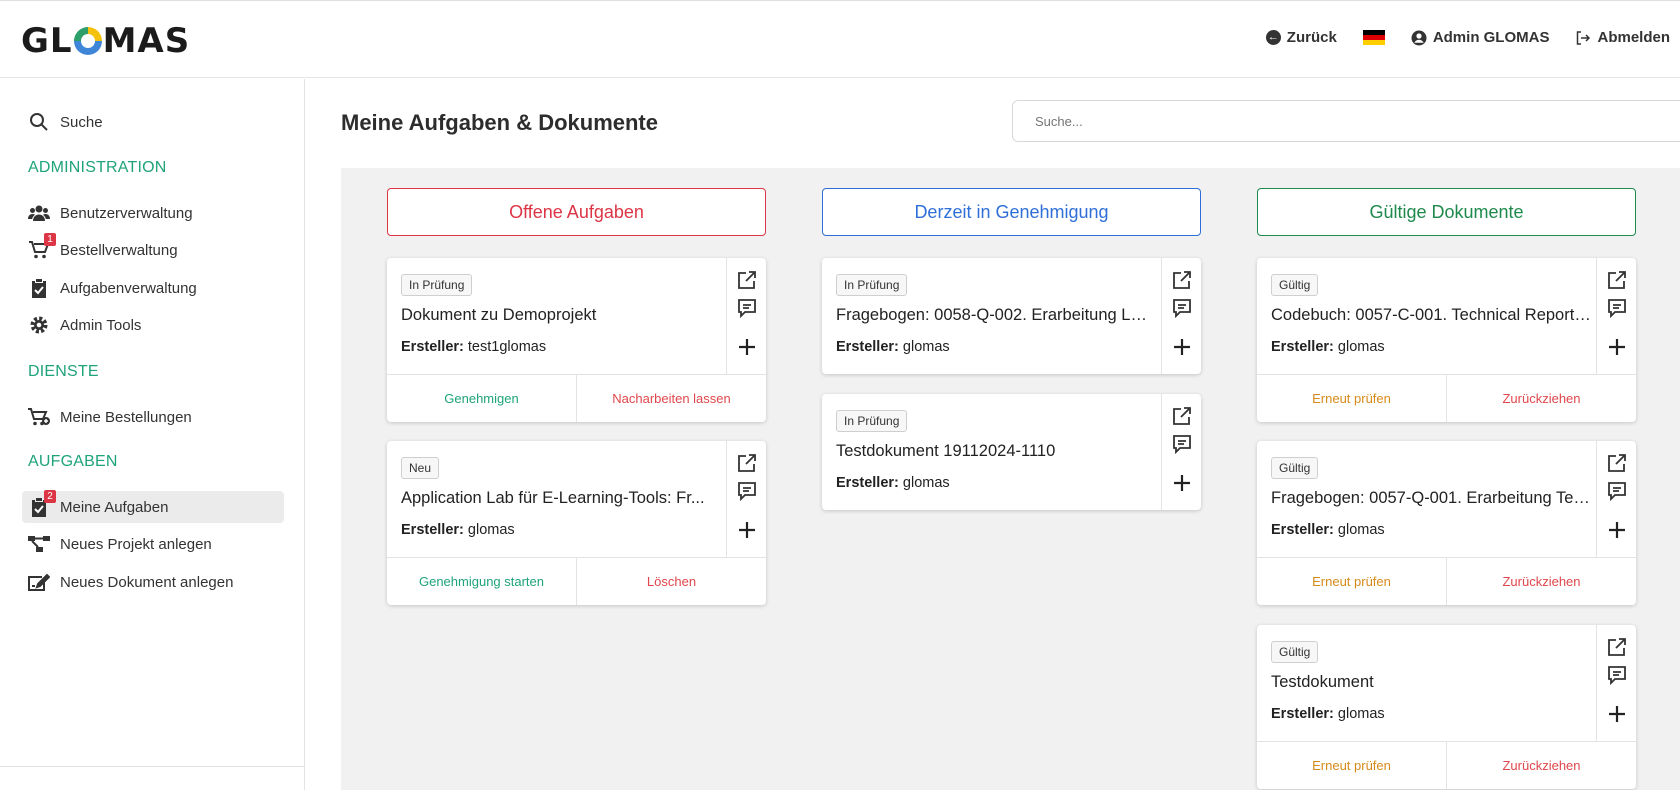  Describe the element at coordinates (481, 581) in the screenshot. I see `start-approval-button: Genehmigung starten` at that location.